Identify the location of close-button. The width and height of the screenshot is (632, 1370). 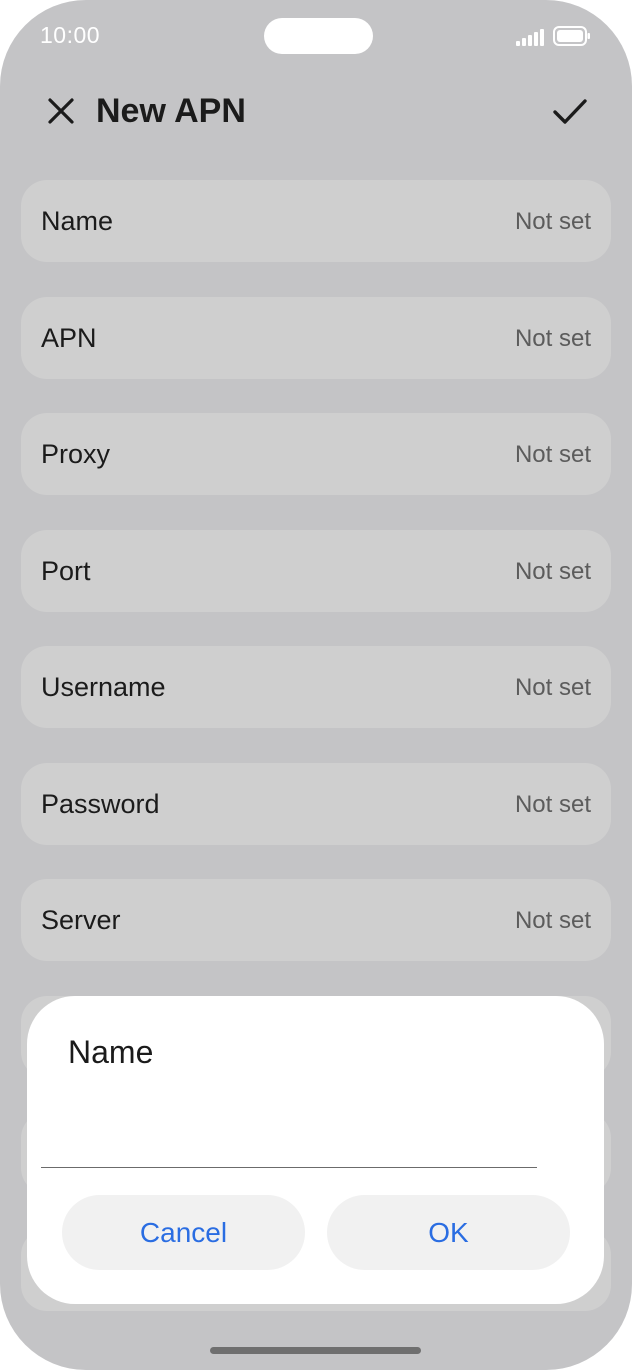
(61, 111).